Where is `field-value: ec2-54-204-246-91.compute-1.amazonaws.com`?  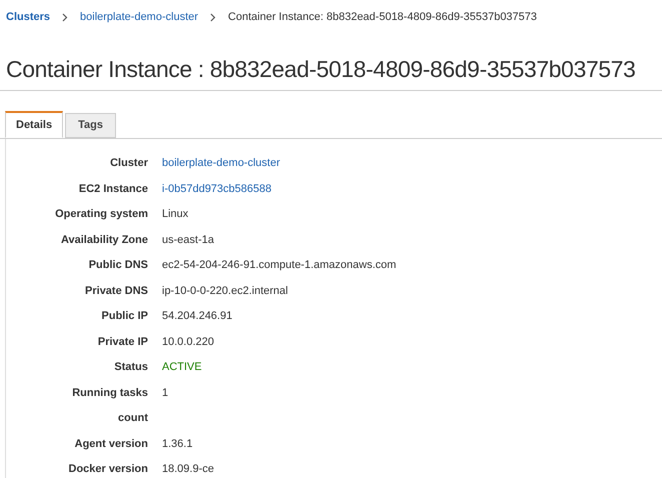 field-value: ec2-54-204-246-91.compute-1.amazonaws.com is located at coordinates (279, 265).